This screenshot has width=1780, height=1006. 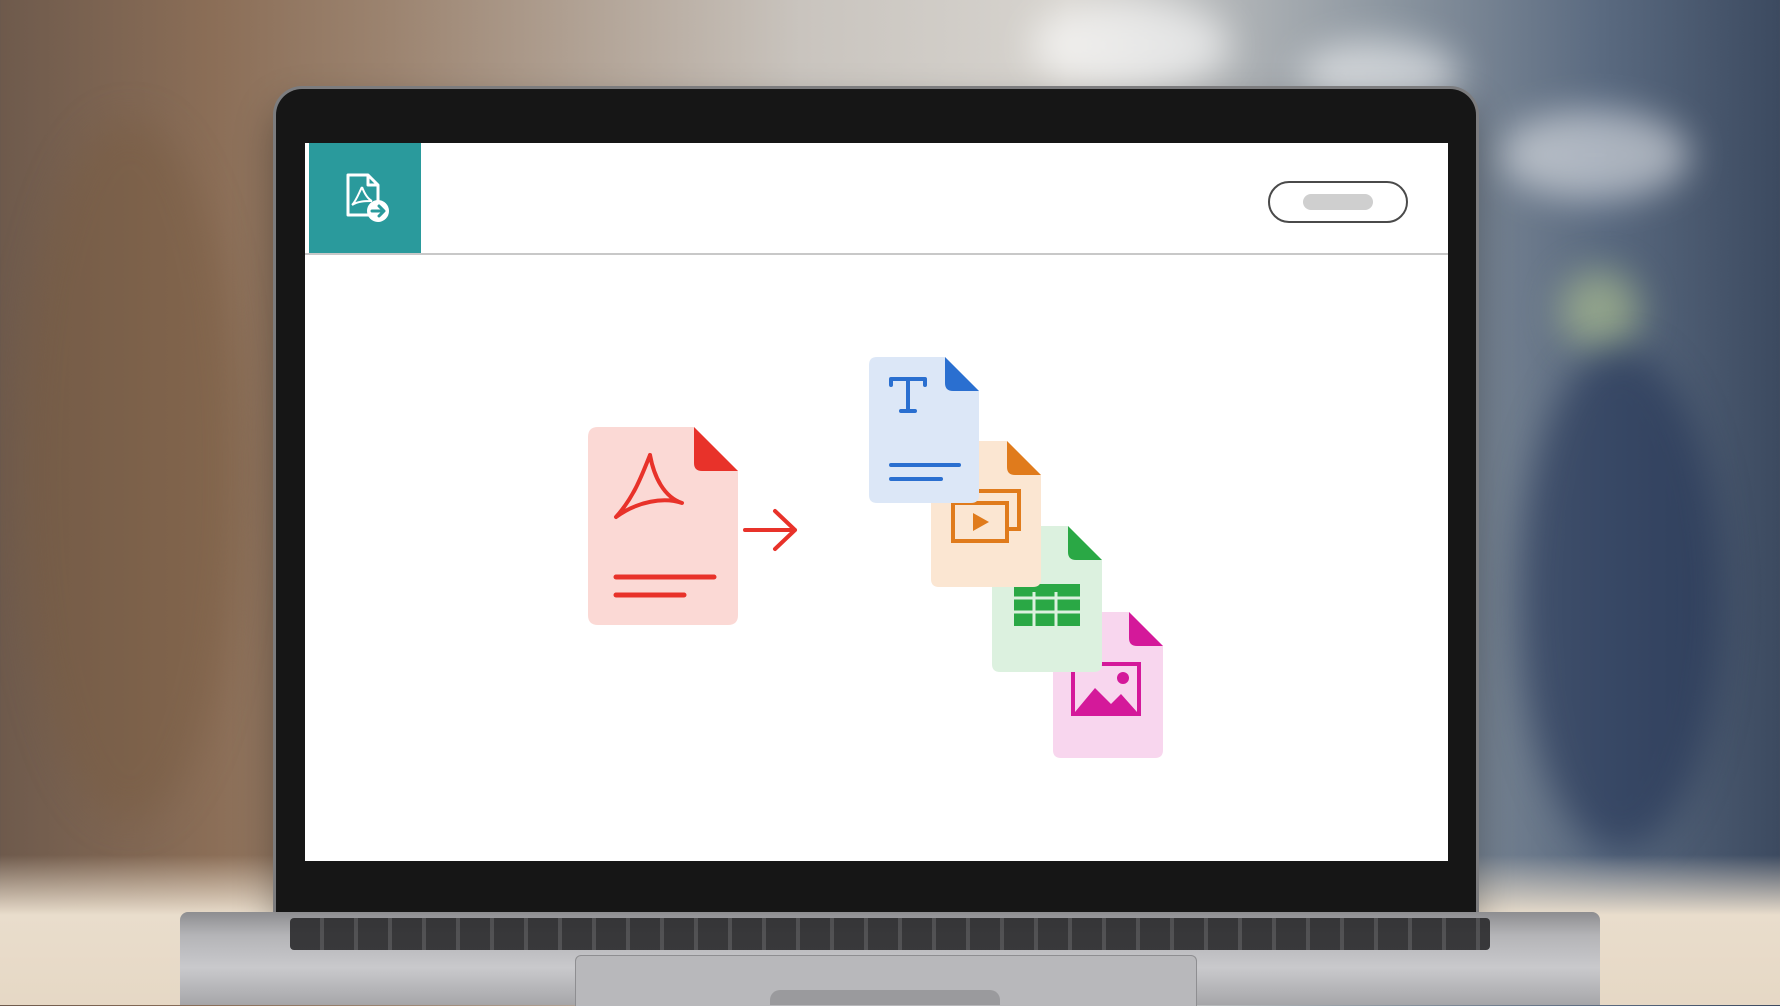 I want to click on app-logo, so click(x=365, y=198).